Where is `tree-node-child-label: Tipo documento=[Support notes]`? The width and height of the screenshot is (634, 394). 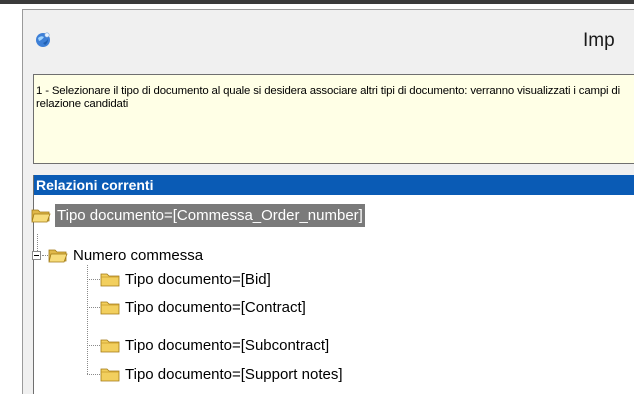 tree-node-child-label: Tipo documento=[Support notes] is located at coordinates (234, 374).